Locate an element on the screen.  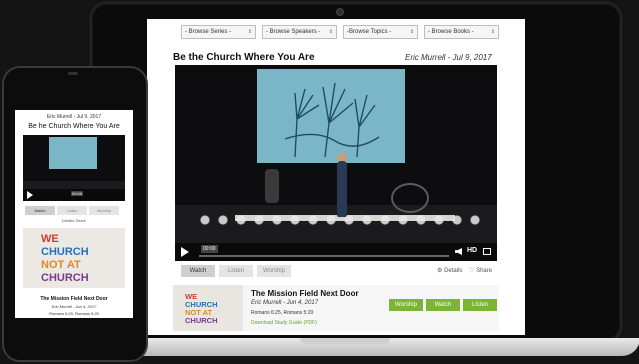
phone-sermon-thumbnail: WE CHURCH NOT AT CHURCH is located at coordinates (74, 258).